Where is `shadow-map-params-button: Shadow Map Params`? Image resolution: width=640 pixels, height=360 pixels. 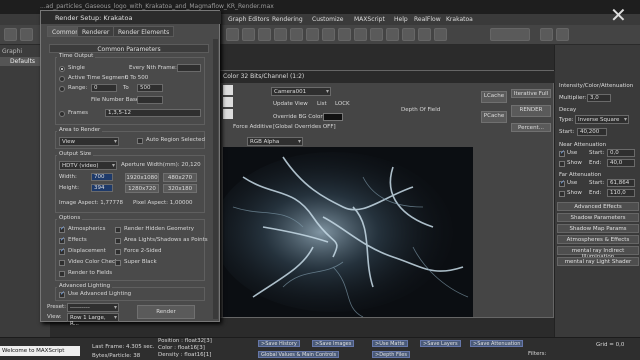 shadow-map-params-button: Shadow Map Params is located at coordinates (598, 228).